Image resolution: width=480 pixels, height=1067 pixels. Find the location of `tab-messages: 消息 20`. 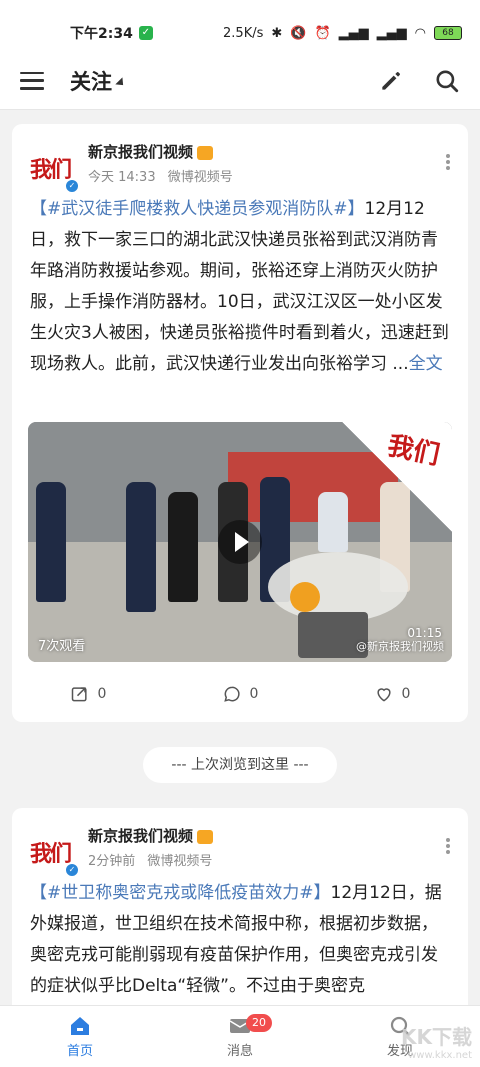

tab-messages: 消息 20 is located at coordinates (240, 1036).